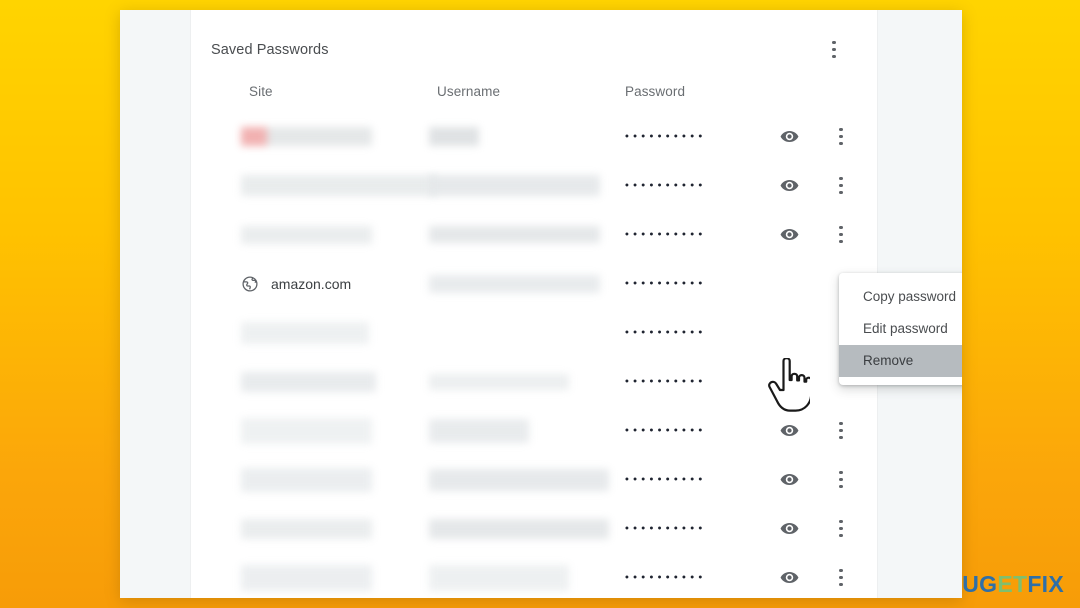 Image resolution: width=1080 pixels, height=608 pixels. Describe the element at coordinates (270, 50) in the screenshot. I see `page-title: Saved Passwords` at that location.